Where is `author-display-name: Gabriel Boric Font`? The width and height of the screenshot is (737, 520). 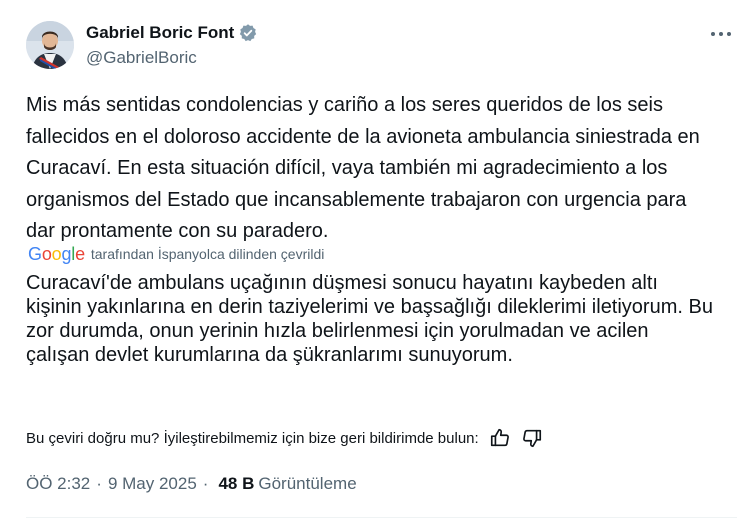 author-display-name: Gabriel Boric Font is located at coordinates (160, 33).